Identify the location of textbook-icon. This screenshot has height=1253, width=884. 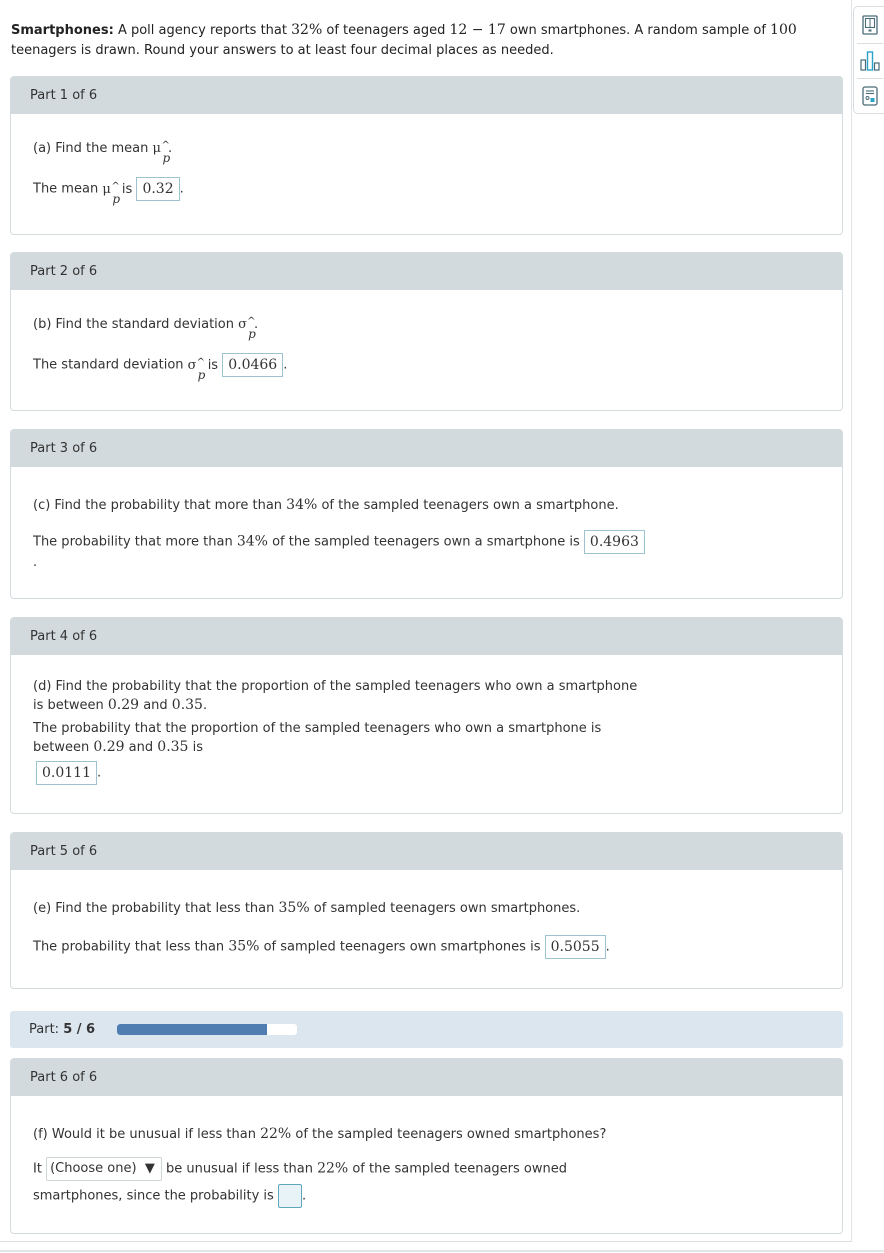
(869, 25).